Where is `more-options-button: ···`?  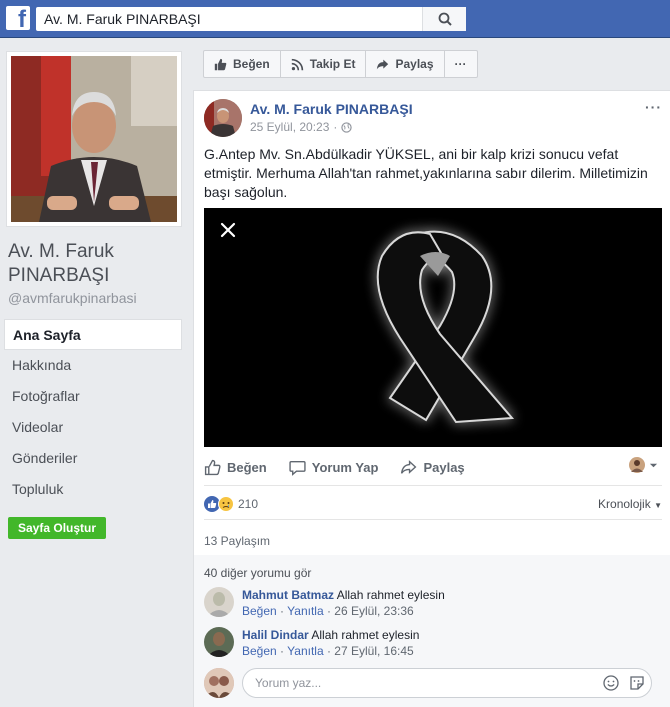 more-options-button: ··· is located at coordinates (461, 64).